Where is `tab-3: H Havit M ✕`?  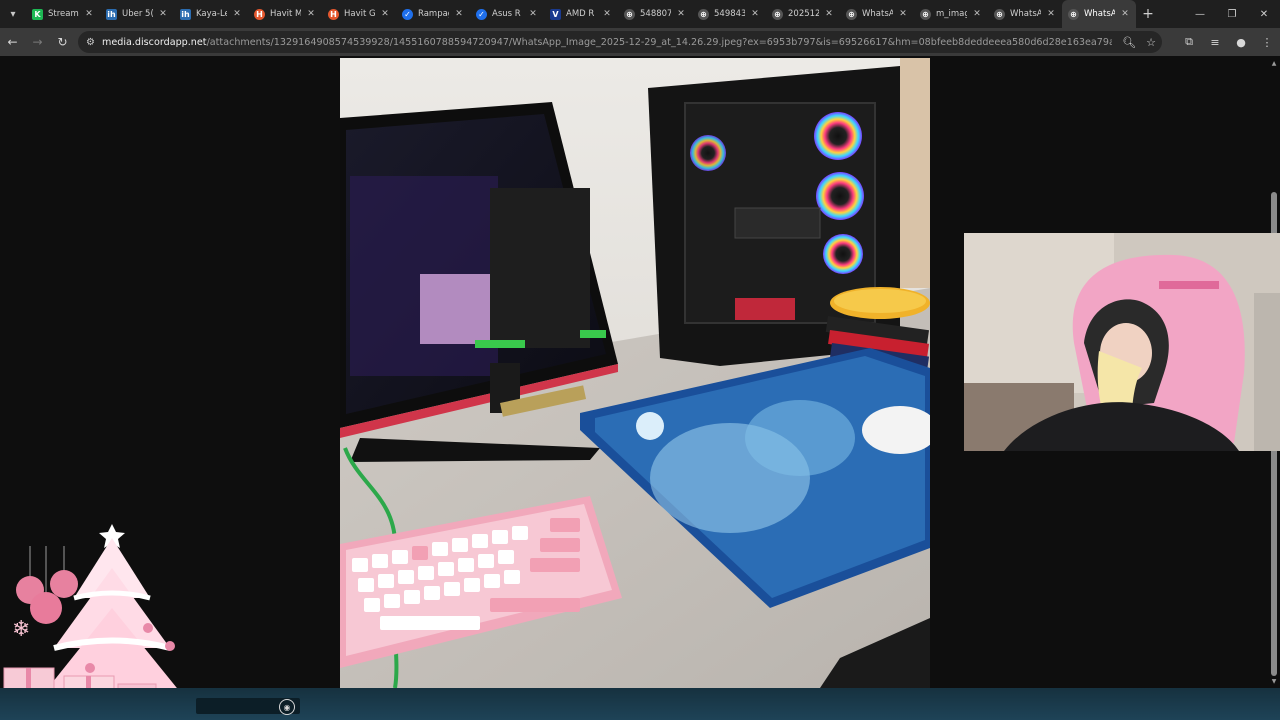
tab-3: H Havit M ✕ is located at coordinates (285, 14).